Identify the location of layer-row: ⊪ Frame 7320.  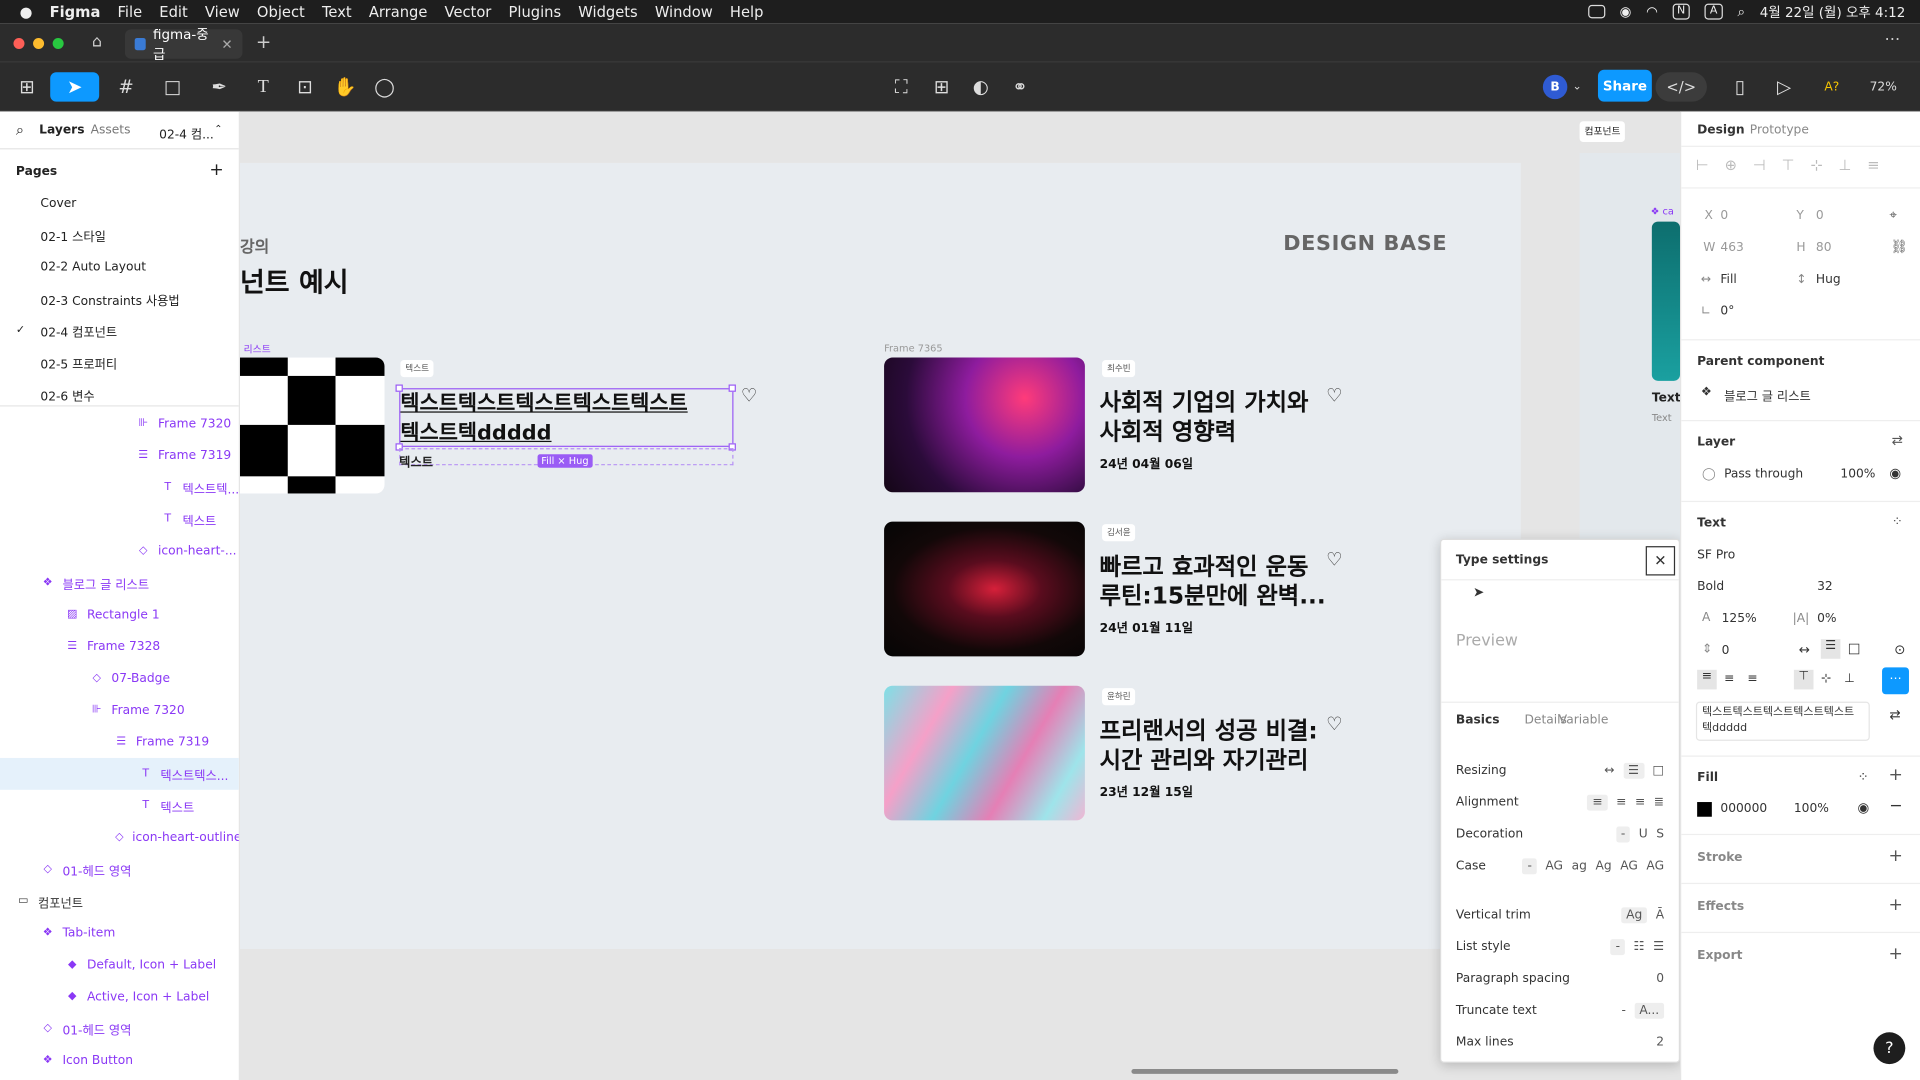
(119, 710).